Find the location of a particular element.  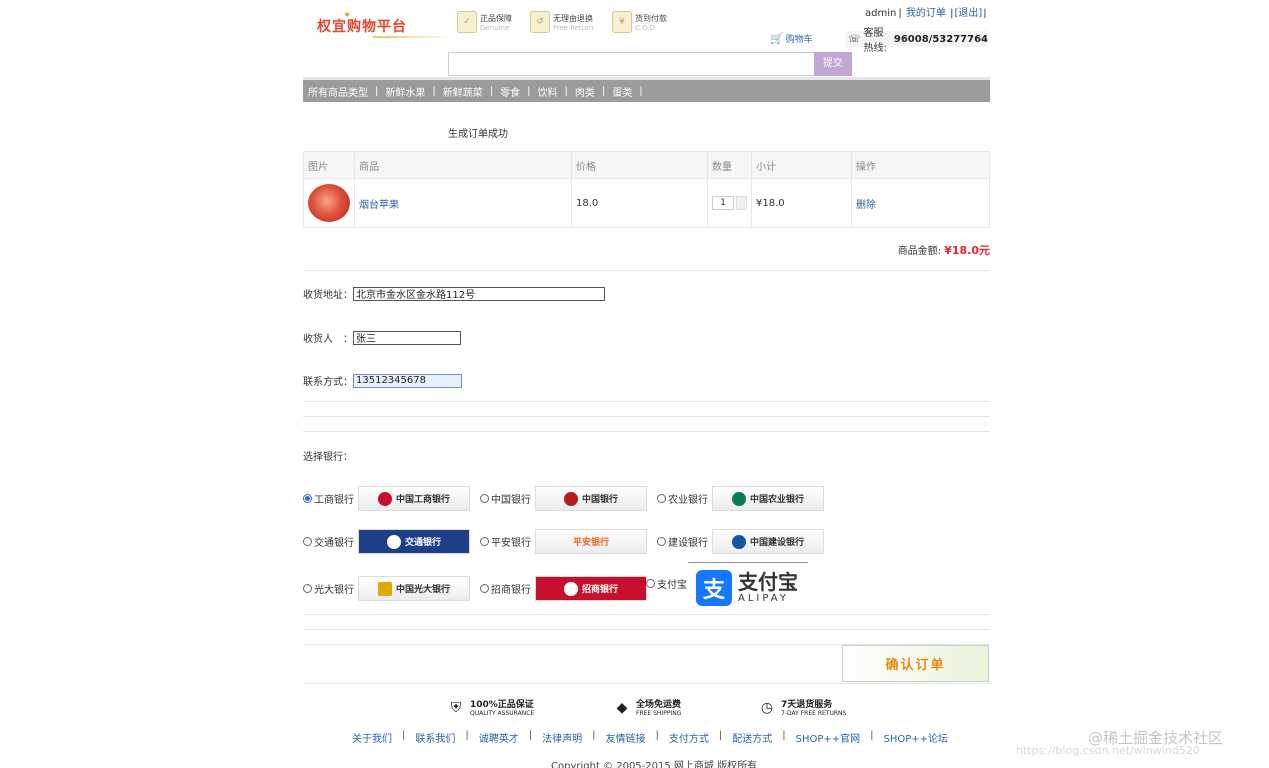

address-input is located at coordinates (479, 293).